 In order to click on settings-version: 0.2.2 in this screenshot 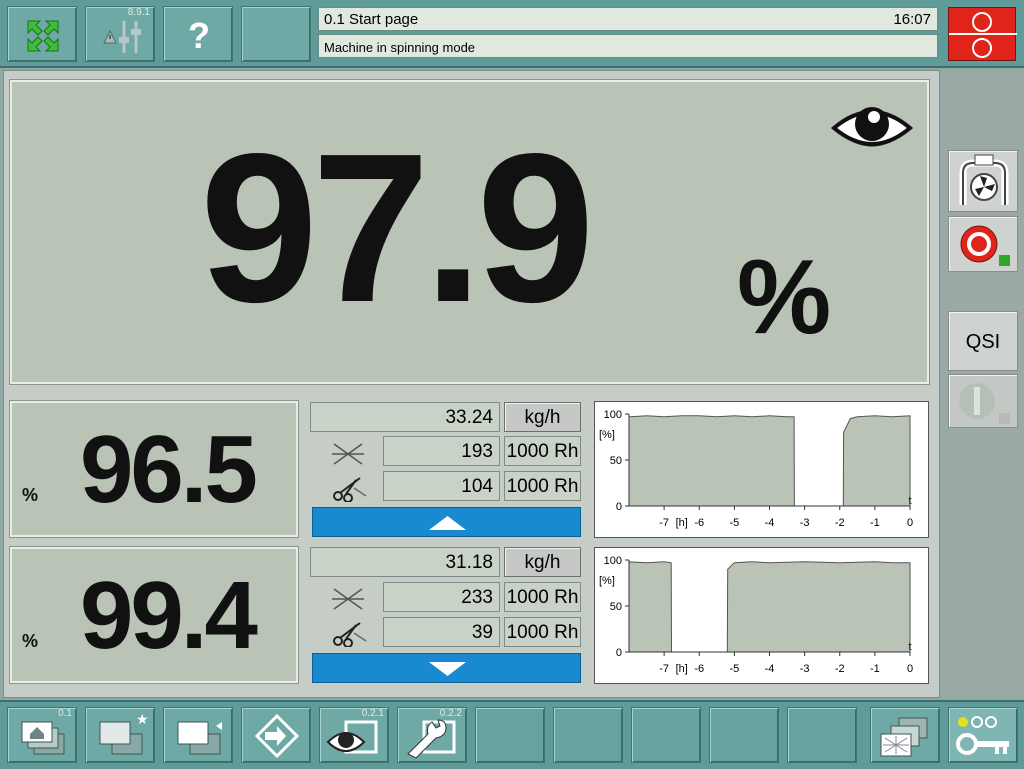, I will do `click(450, 713)`.